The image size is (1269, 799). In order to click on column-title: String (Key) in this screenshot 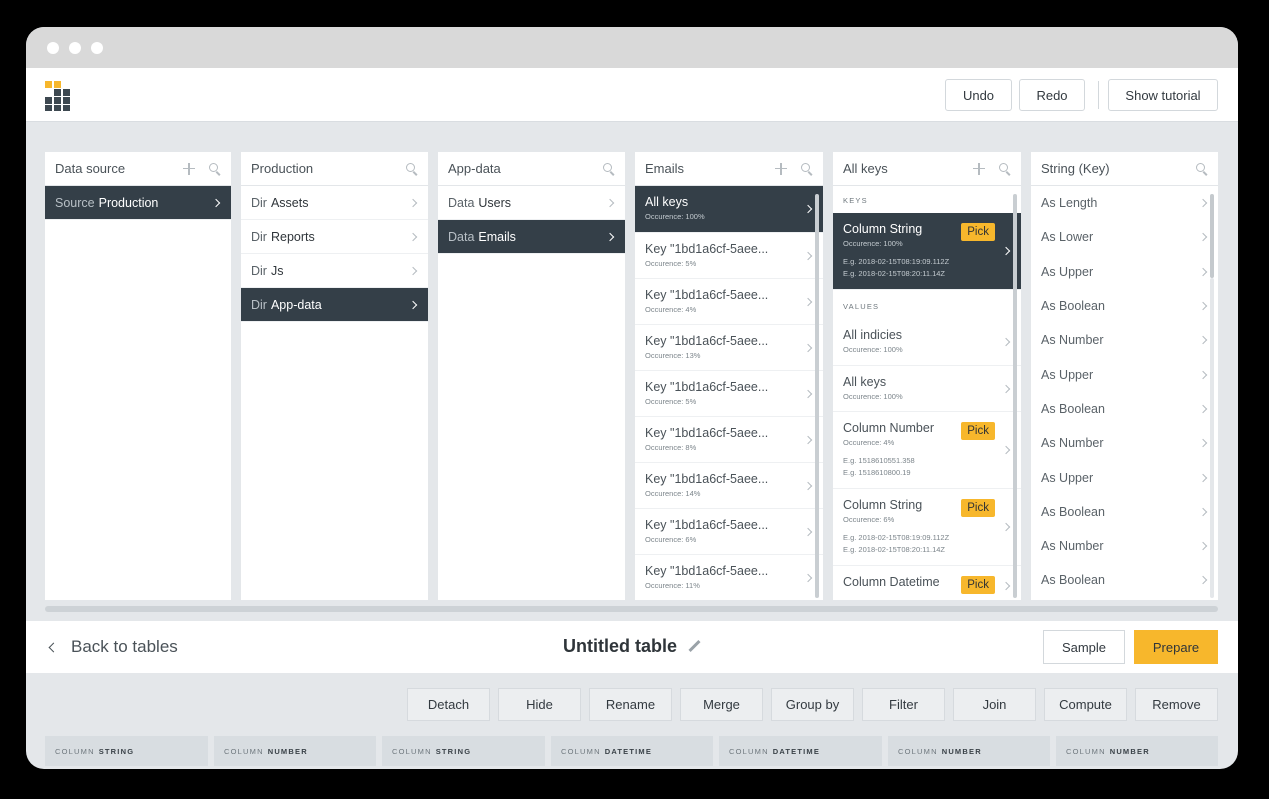, I will do `click(1075, 168)`.